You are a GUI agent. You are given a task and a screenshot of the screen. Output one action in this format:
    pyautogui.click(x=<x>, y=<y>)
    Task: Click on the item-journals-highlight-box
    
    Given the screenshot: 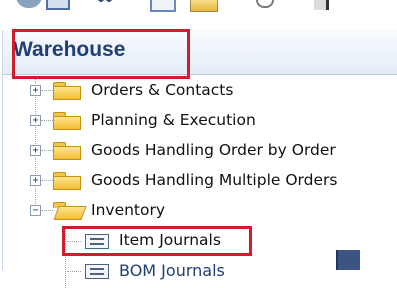 What is the action you would take?
    pyautogui.click(x=157, y=241)
    